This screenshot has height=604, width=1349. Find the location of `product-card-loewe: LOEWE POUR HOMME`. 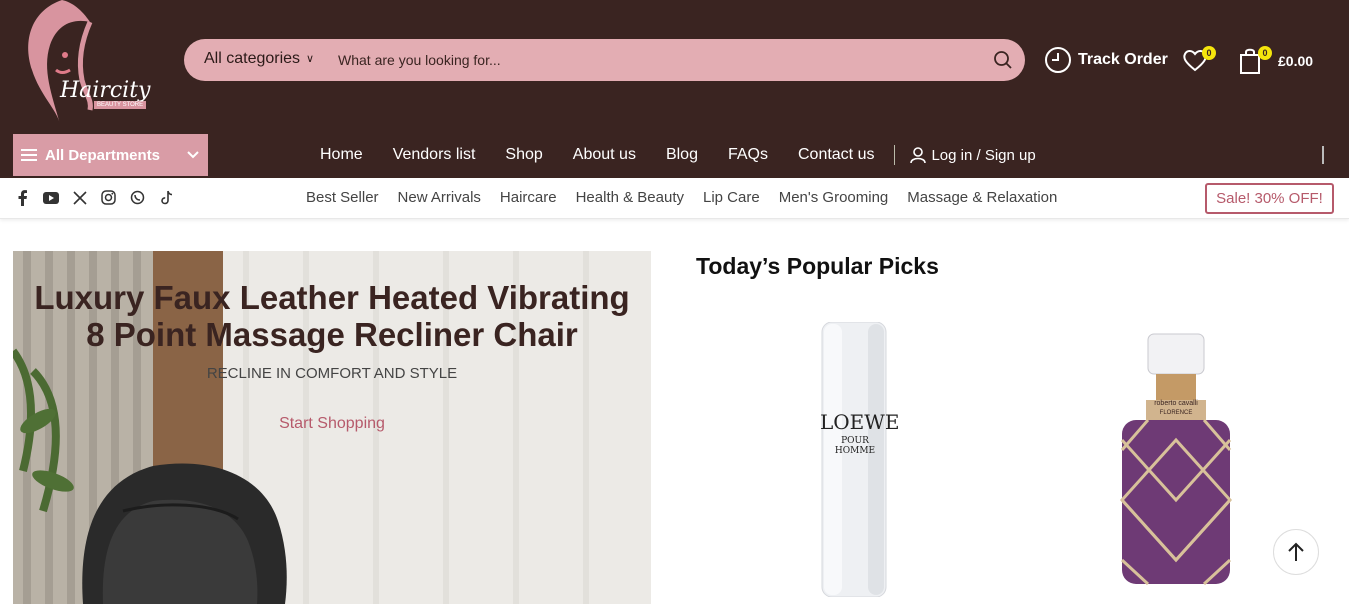

product-card-loewe: LOEWE POUR HOMME is located at coordinates (859, 461).